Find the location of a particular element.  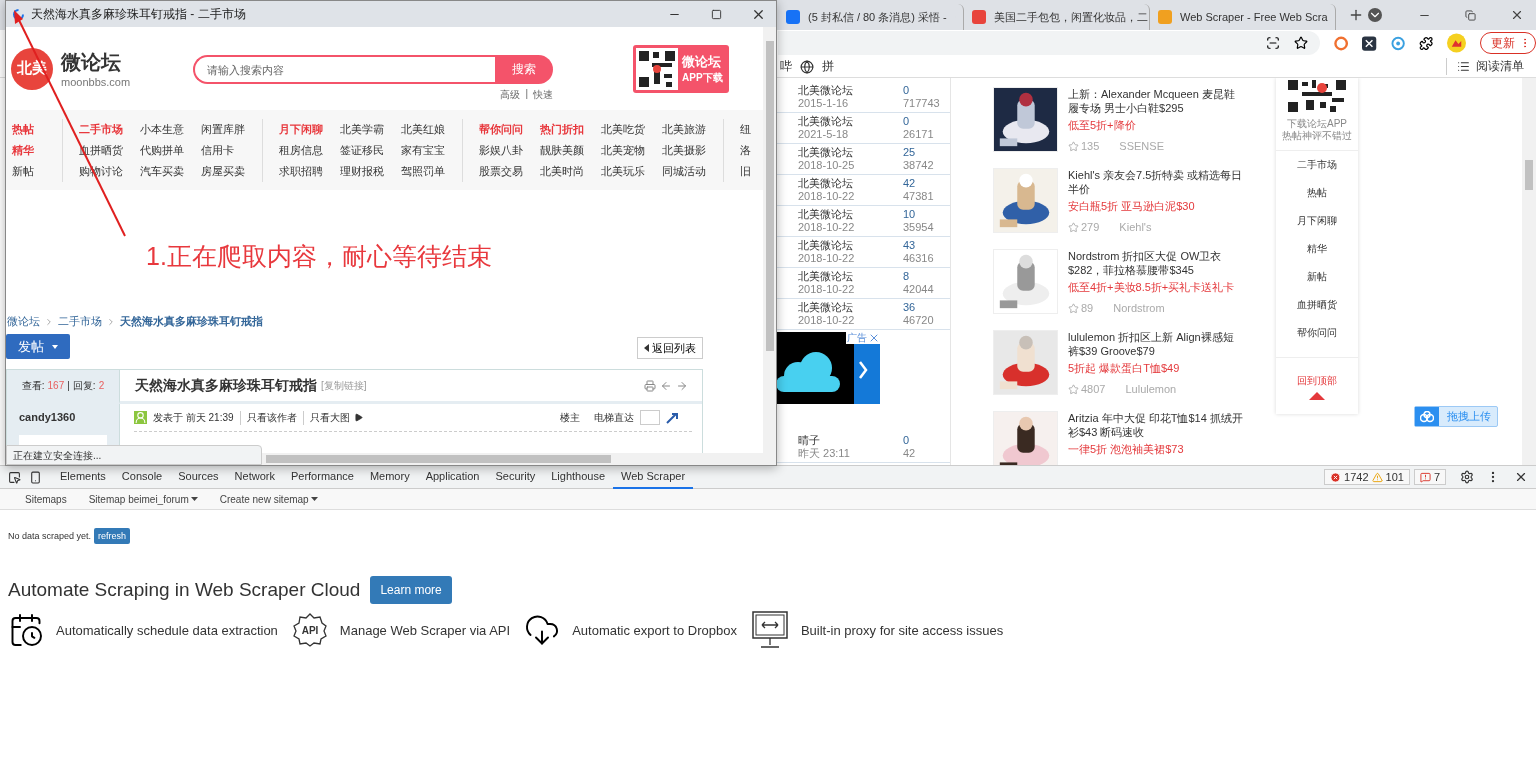

forum-nav-link: 信用卡 is located at coordinates (231, 150).